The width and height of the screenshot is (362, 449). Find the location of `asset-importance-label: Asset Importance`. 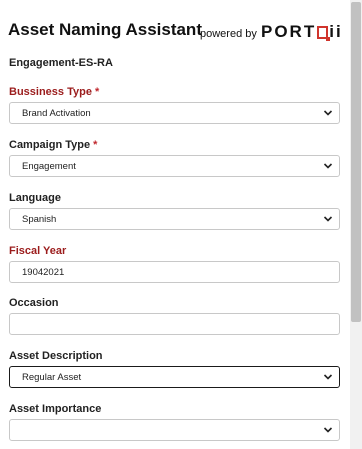

asset-importance-label: Asset Importance is located at coordinates (55, 409).